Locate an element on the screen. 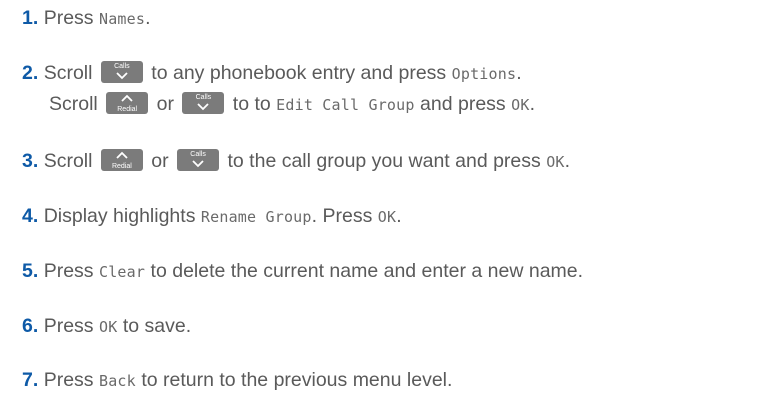 The width and height of the screenshot is (760, 409). step-number: 1 is located at coordinates (27, 18).